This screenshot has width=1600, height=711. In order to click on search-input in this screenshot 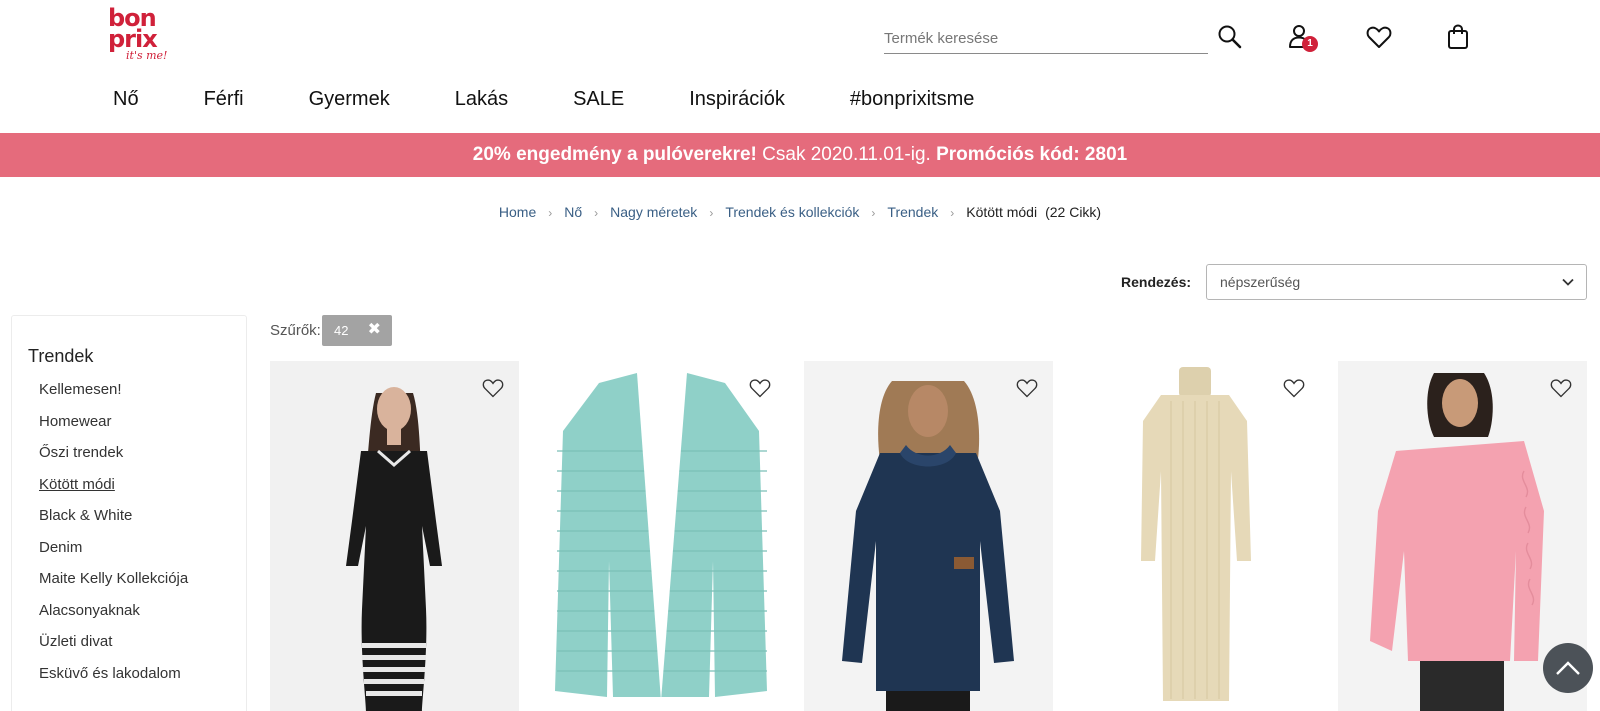, I will do `click(1046, 38)`.